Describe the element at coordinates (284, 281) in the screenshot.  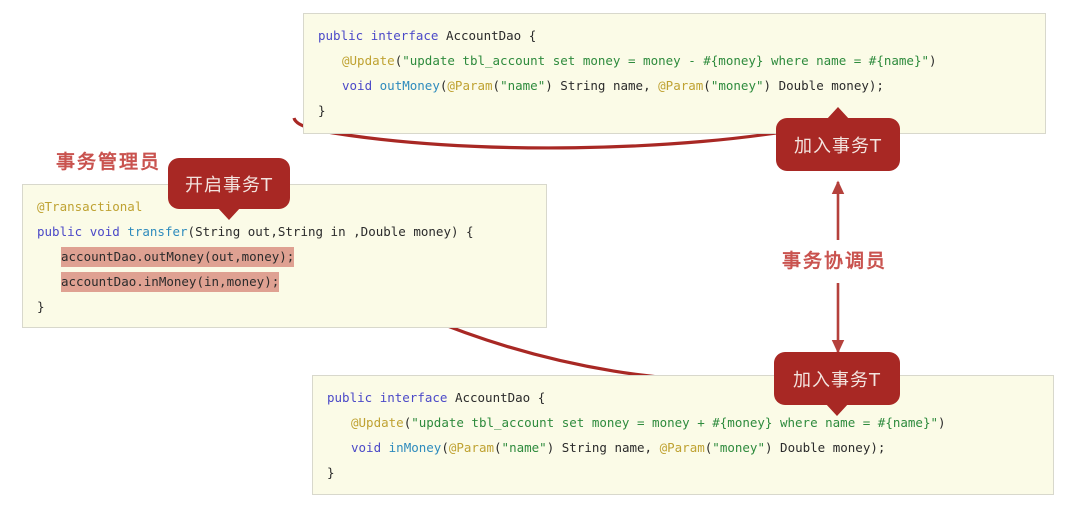
I see `code-line: accountDao.inMoney(in,money);` at that location.